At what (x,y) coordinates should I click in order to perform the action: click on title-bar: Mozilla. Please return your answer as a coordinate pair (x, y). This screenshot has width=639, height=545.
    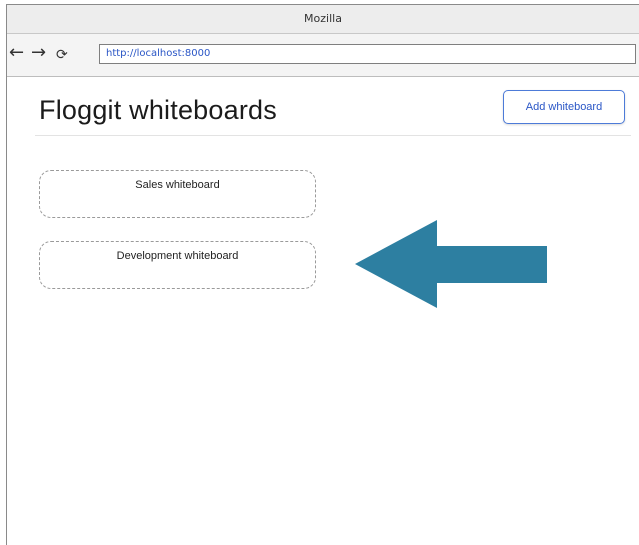
    Looking at the image, I should click on (323, 19).